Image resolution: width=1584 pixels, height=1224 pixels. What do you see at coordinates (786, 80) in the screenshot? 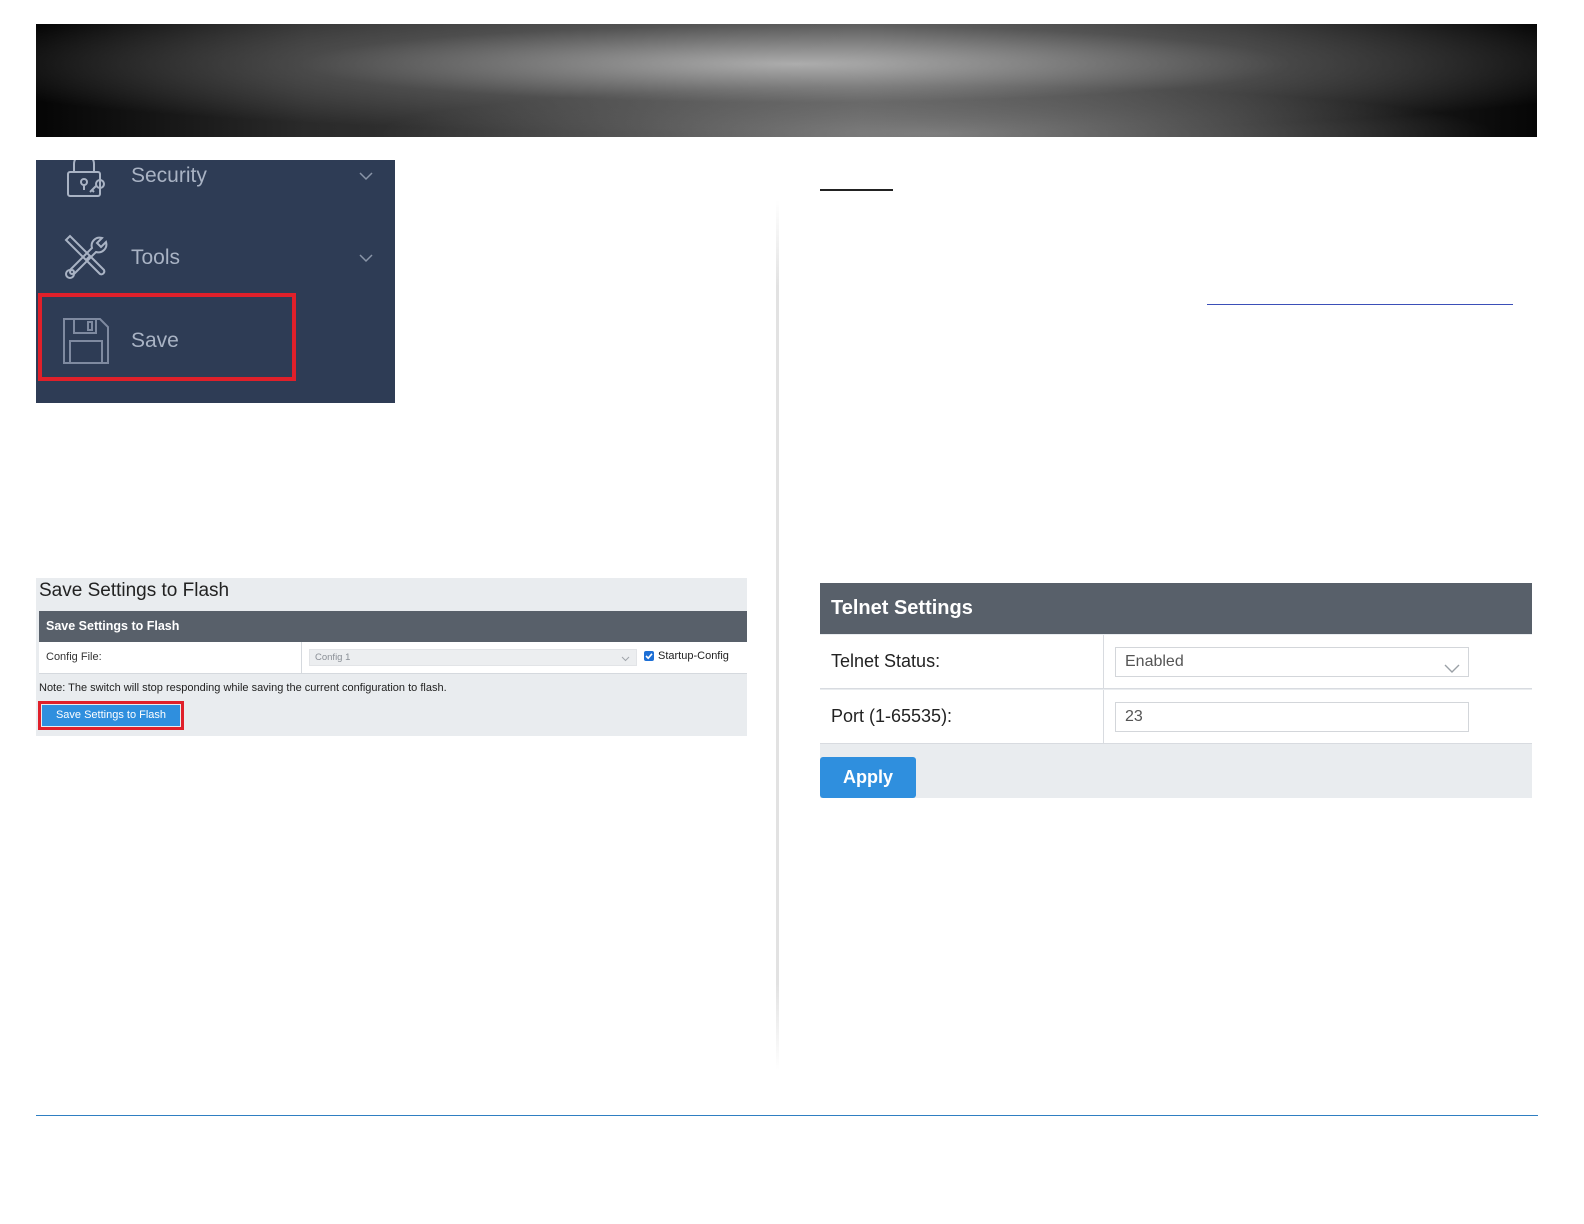
I see `header-banner` at bounding box center [786, 80].